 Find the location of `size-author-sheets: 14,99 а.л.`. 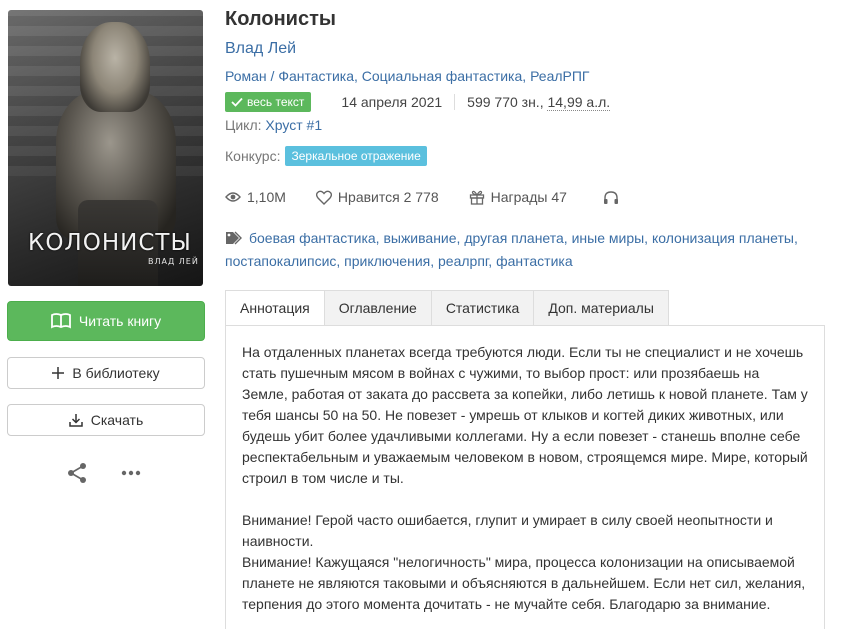

size-author-sheets: 14,99 а.л. is located at coordinates (579, 102).